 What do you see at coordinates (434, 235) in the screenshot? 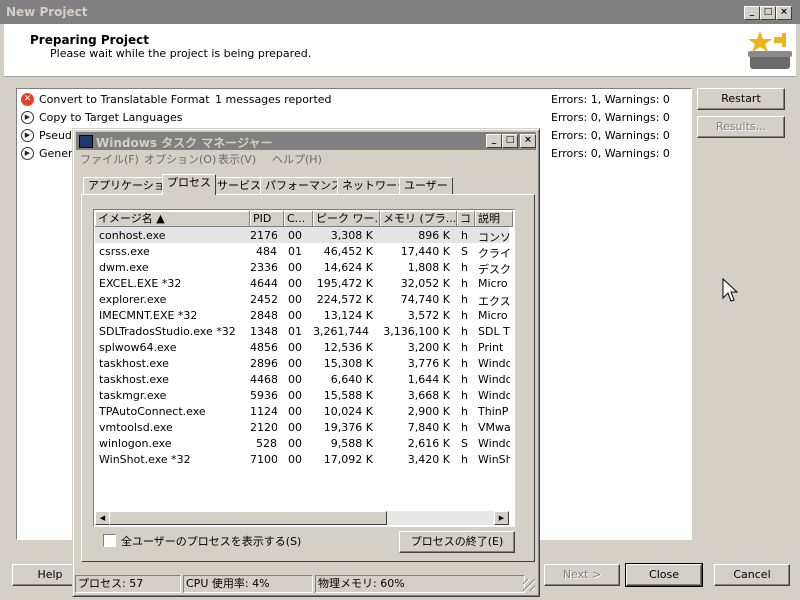
I see `process-private-memory: 896 K` at bounding box center [434, 235].